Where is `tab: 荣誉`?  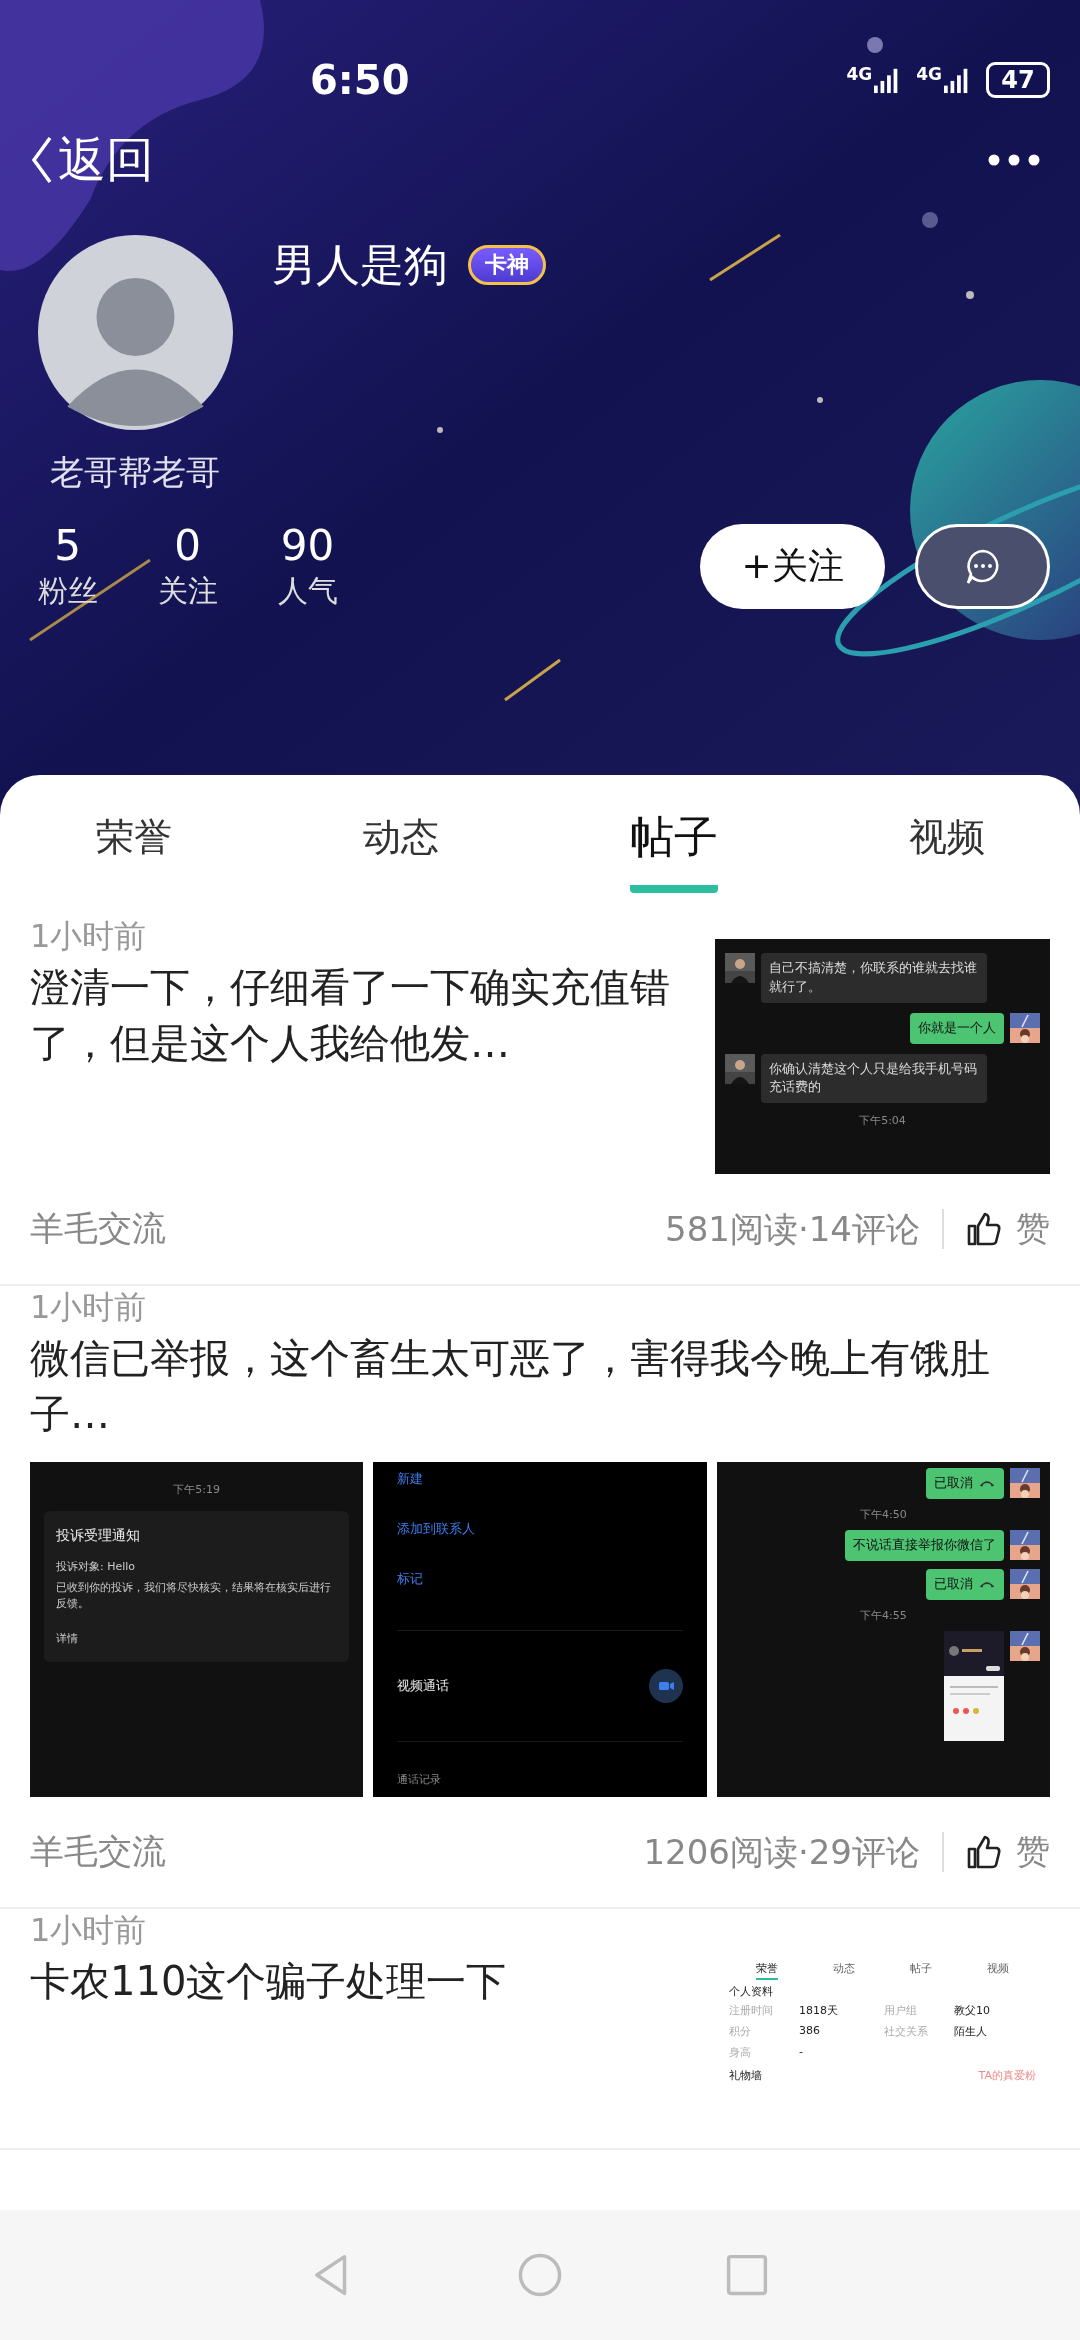
tab: 荣誉 is located at coordinates (133, 845).